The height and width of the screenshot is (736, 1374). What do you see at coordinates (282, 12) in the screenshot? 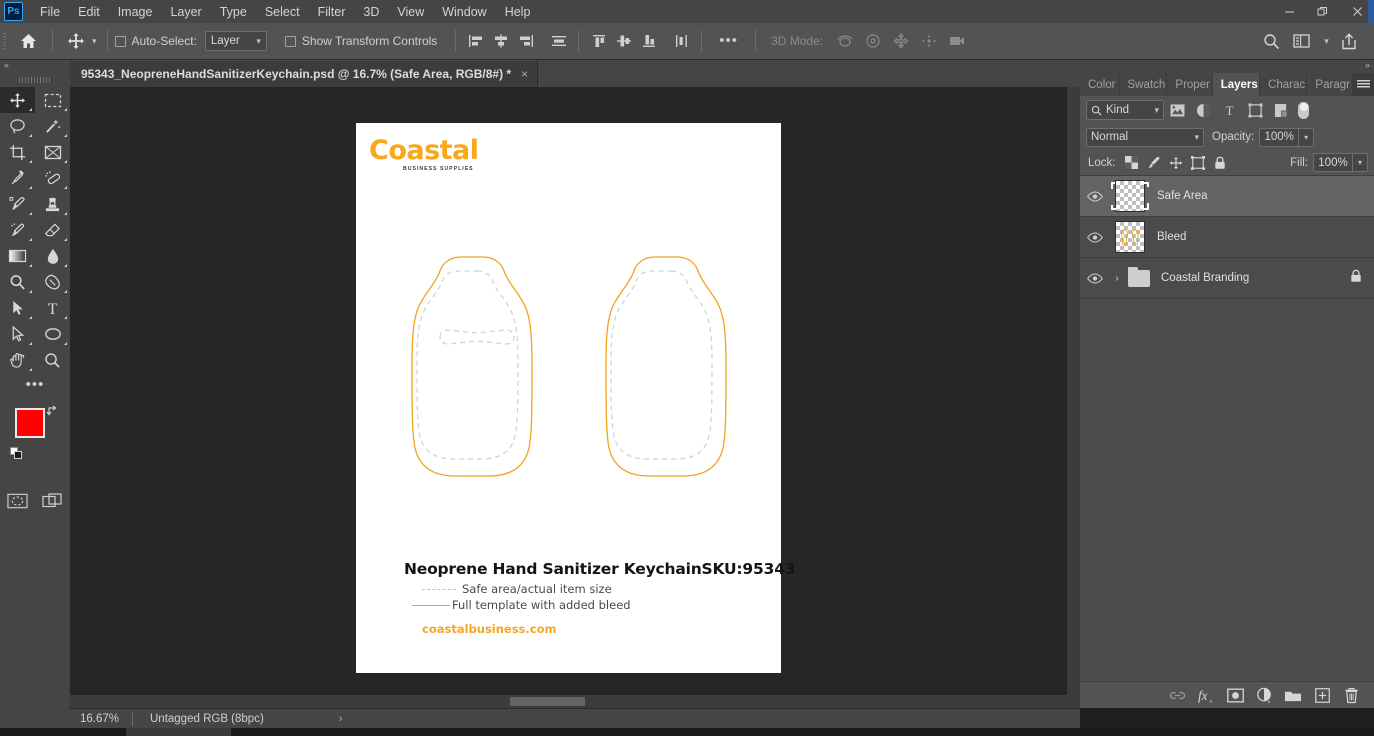
I see `menu-item-select: Select` at bounding box center [282, 12].